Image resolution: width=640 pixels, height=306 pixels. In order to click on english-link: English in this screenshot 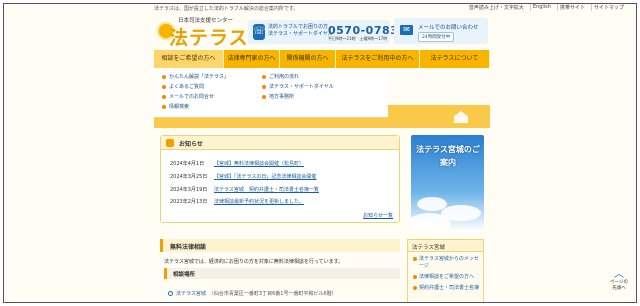, I will do `click(541, 7)`.